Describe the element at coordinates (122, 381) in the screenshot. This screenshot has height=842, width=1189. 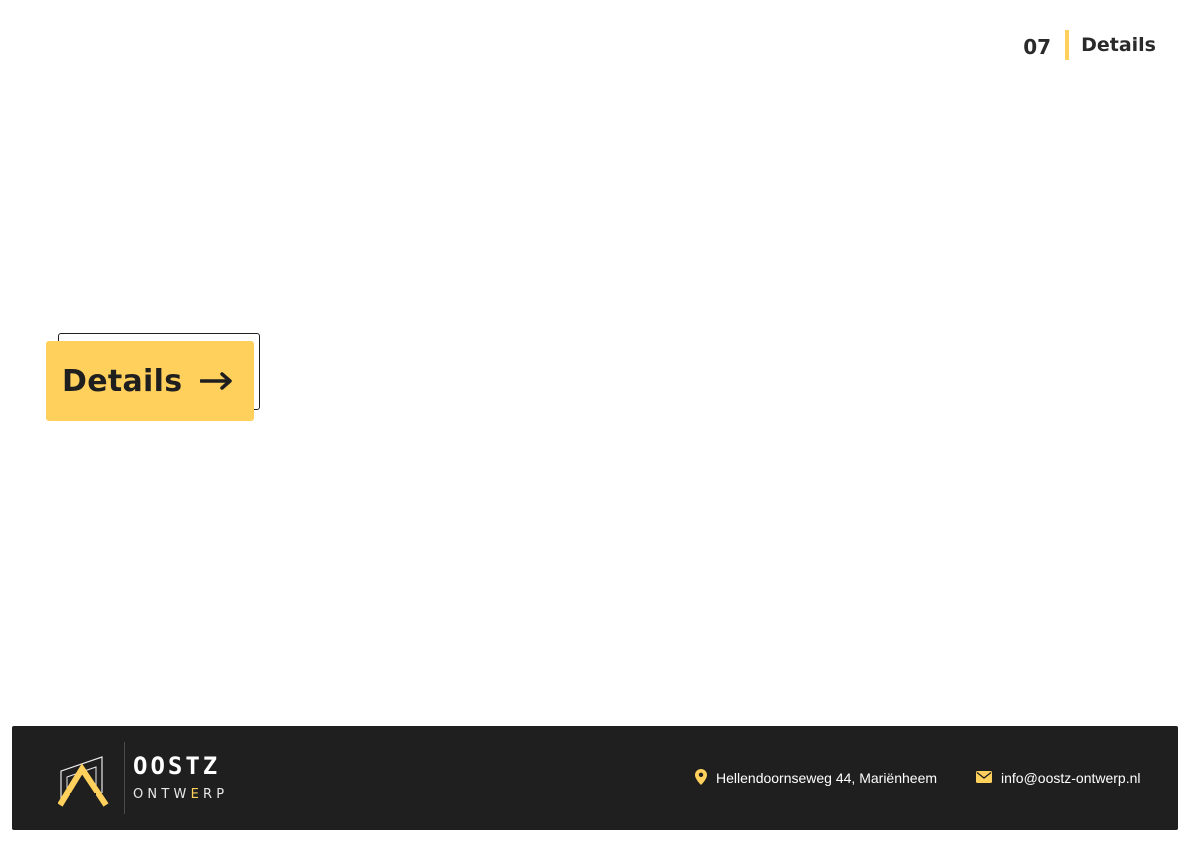
I see `details-button-label: Details` at that location.